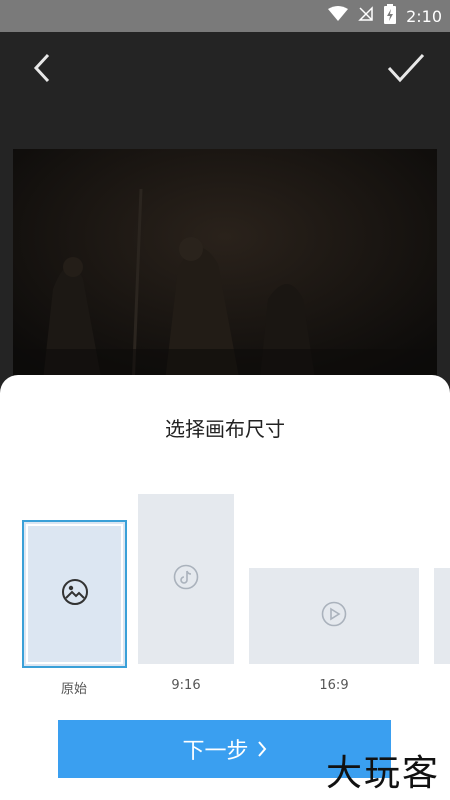 This screenshot has width=450, height=800. What do you see at coordinates (382, 773) in the screenshot?
I see `watermark-logo: 大玩客` at bounding box center [382, 773].